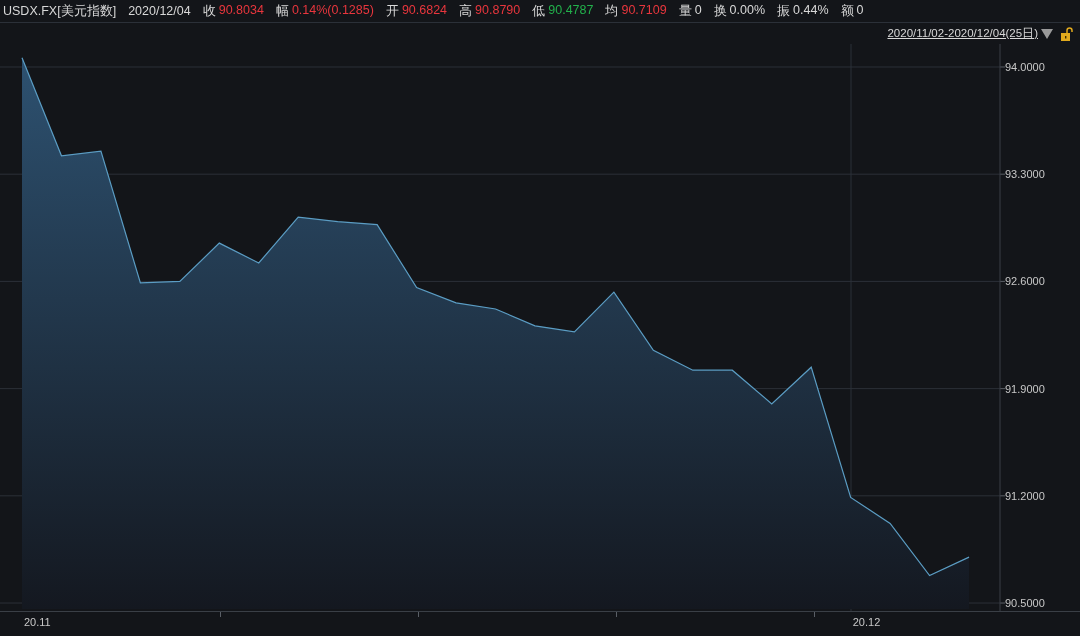 The width and height of the screenshot is (1080, 636). Describe the element at coordinates (1025, 66) in the screenshot. I see `y-axis-label: 94.0000` at that location.